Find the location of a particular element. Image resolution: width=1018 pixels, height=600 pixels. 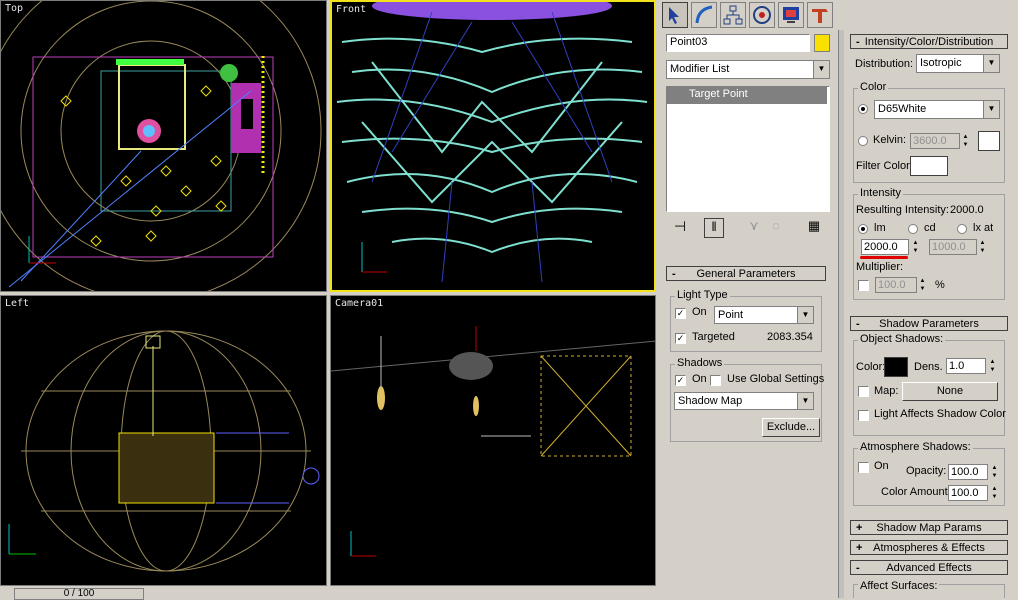

use-global-settings-label: Use Global Settings is located at coordinates (776, 379).